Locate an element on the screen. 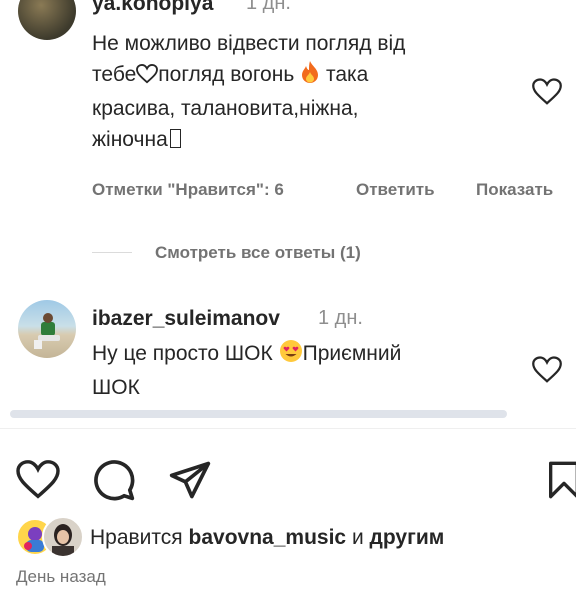  comment-line: тебе погляд вогонь така is located at coordinates (302, 76).